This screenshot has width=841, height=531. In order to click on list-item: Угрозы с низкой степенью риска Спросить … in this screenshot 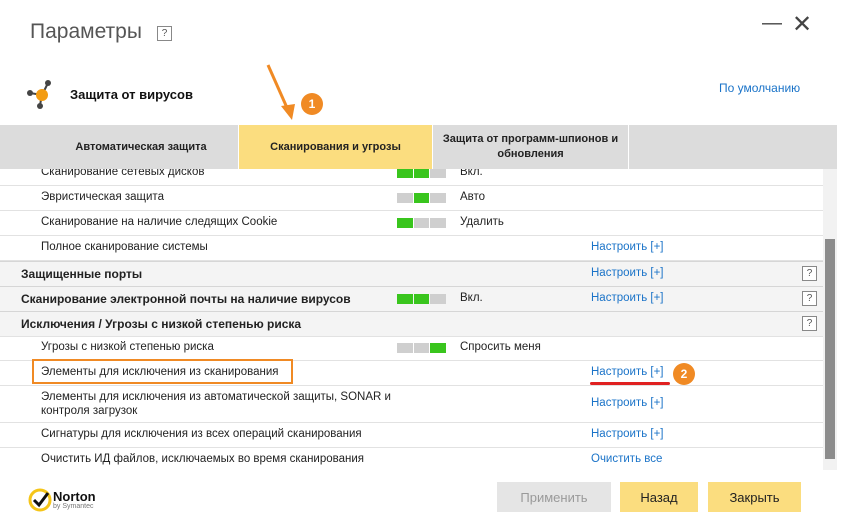, I will do `click(411, 348)`.